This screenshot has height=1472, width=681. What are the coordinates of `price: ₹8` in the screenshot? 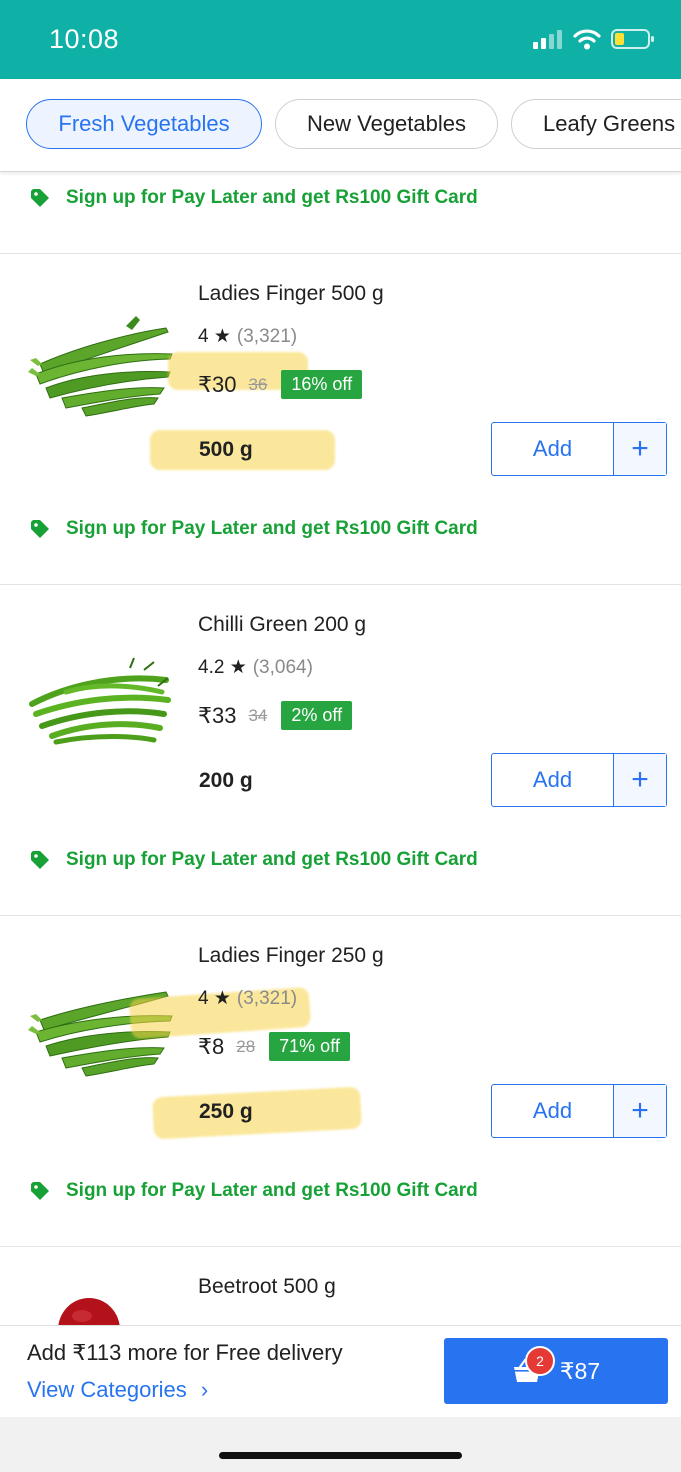 It's located at (211, 1046).